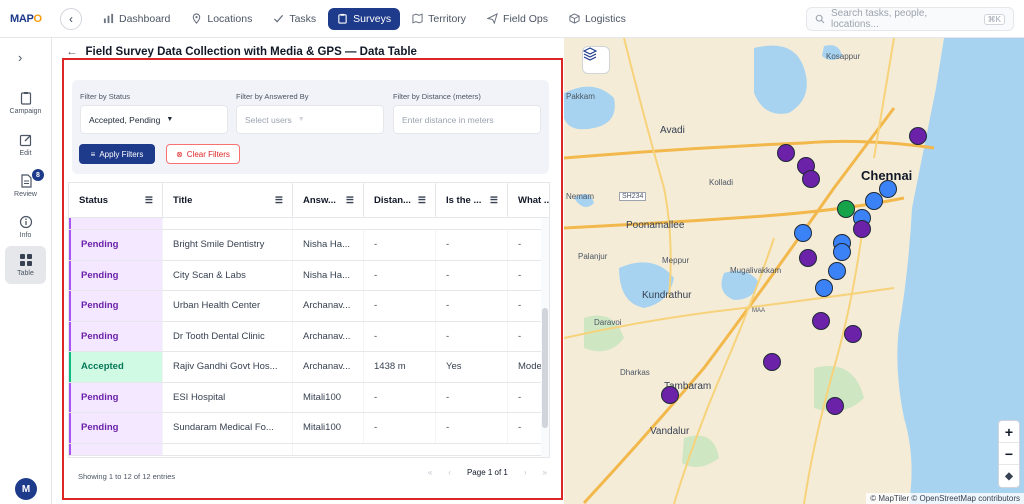 This screenshot has width=1024, height=504. Describe the element at coordinates (228, 306) in the screenshot. I see `title-cell: Urban Health Center` at that location.